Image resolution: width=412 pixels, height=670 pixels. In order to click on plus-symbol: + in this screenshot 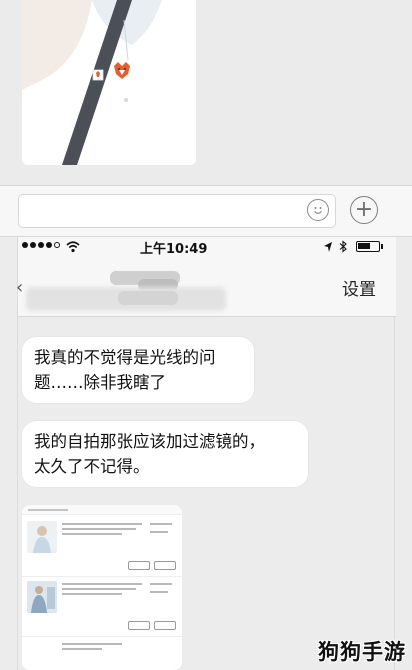, I will do `click(364, 209)`.